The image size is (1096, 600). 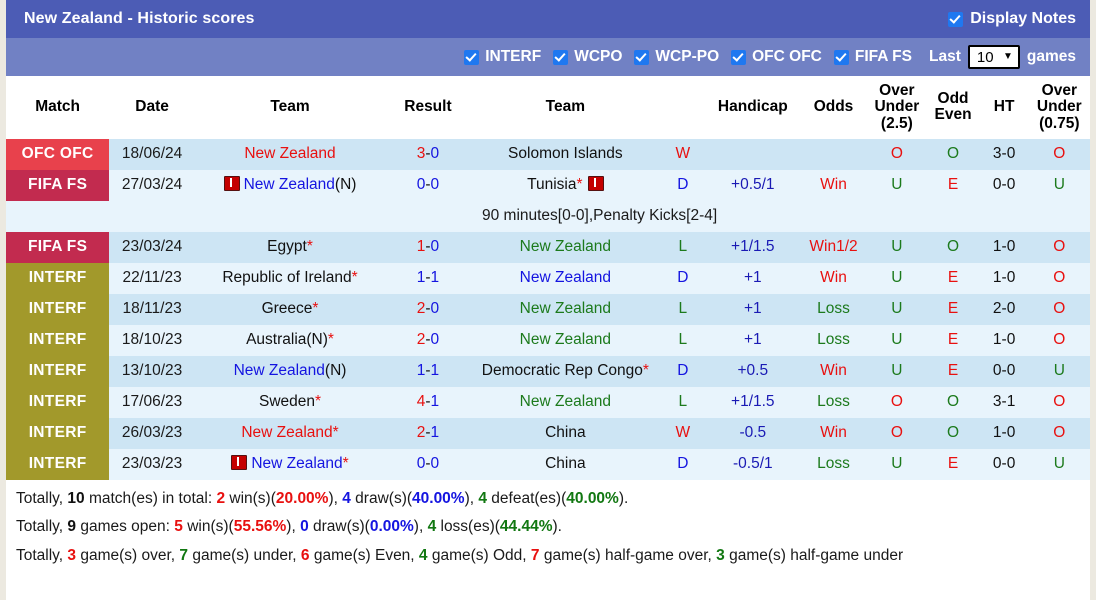 I want to click on home-team-name: New Zealand, so click(x=290, y=154).